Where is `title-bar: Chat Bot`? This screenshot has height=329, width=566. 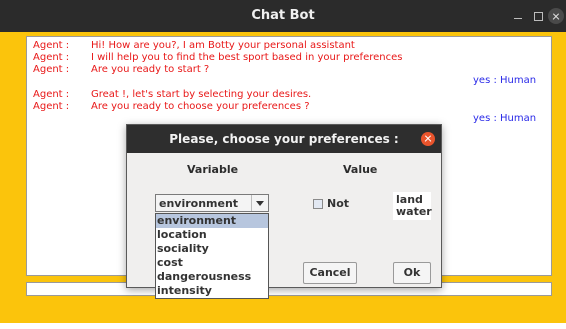 title-bar: Chat Bot is located at coordinates (283, 16).